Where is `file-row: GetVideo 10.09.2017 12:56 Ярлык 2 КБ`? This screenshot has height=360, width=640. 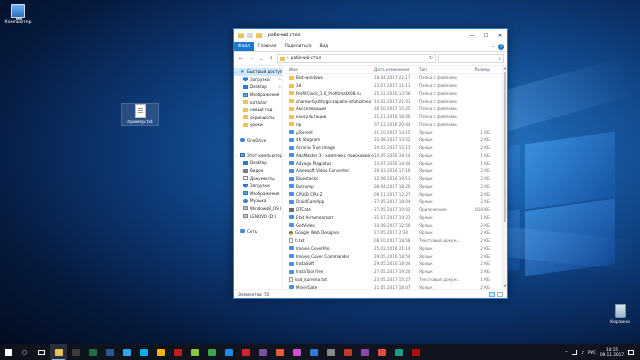
file-row: GetVideo 10.09.2017 12:56 Ярлык 2 КБ is located at coordinates (395, 225).